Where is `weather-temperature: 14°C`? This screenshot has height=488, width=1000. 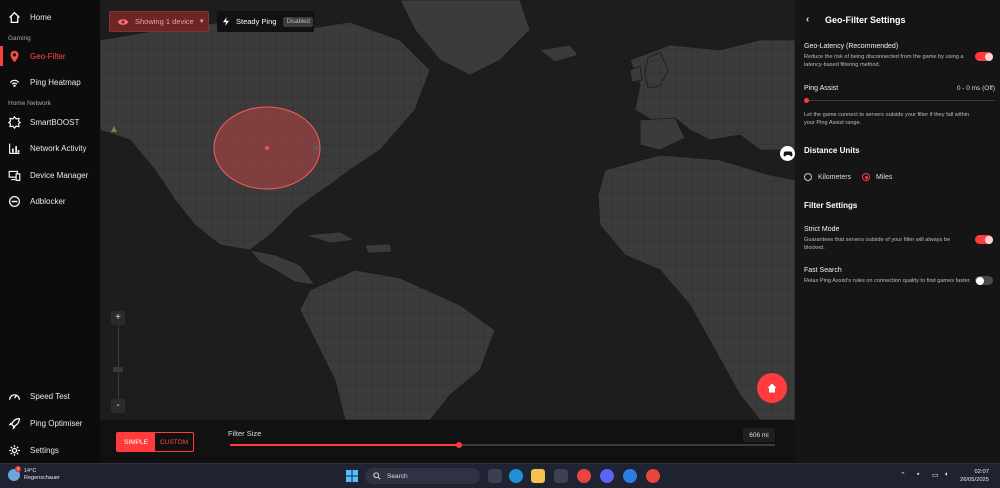
weather-temperature: 14°C is located at coordinates (30, 471).